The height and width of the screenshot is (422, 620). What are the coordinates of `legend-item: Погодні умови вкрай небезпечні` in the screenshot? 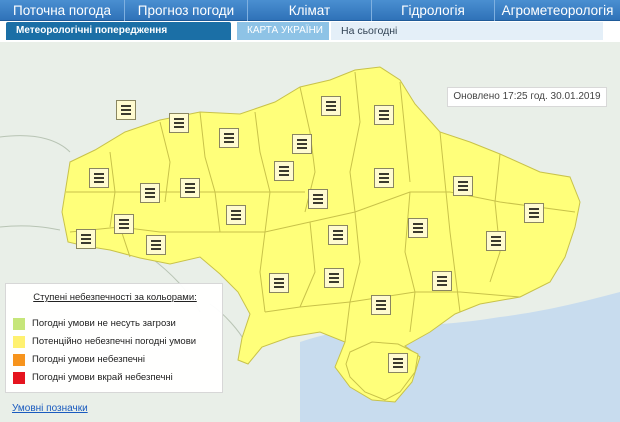 It's located at (93, 379).